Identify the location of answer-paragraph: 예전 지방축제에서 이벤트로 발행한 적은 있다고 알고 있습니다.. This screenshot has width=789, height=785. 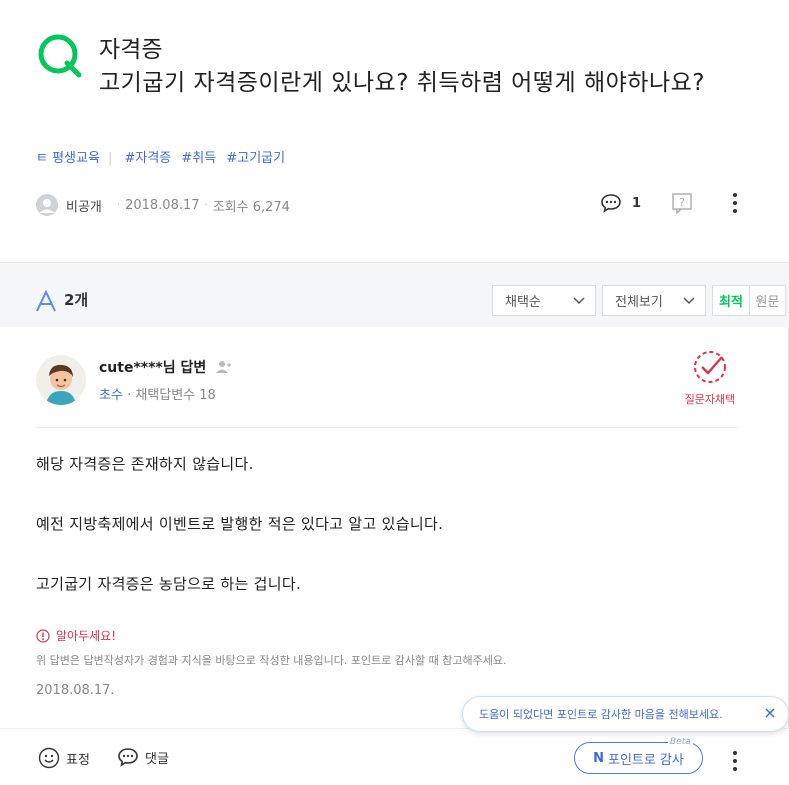
(240, 524).